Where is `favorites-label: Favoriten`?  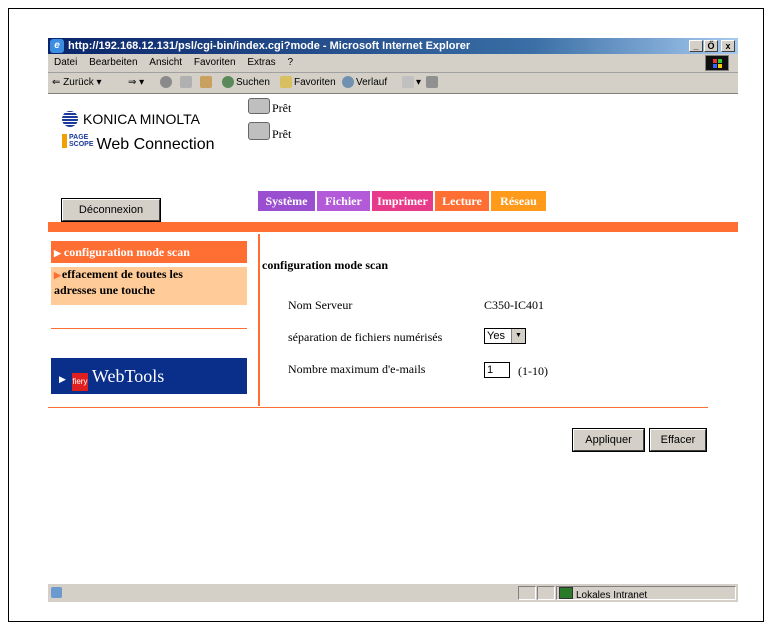
favorites-label: Favoriten is located at coordinates (315, 82).